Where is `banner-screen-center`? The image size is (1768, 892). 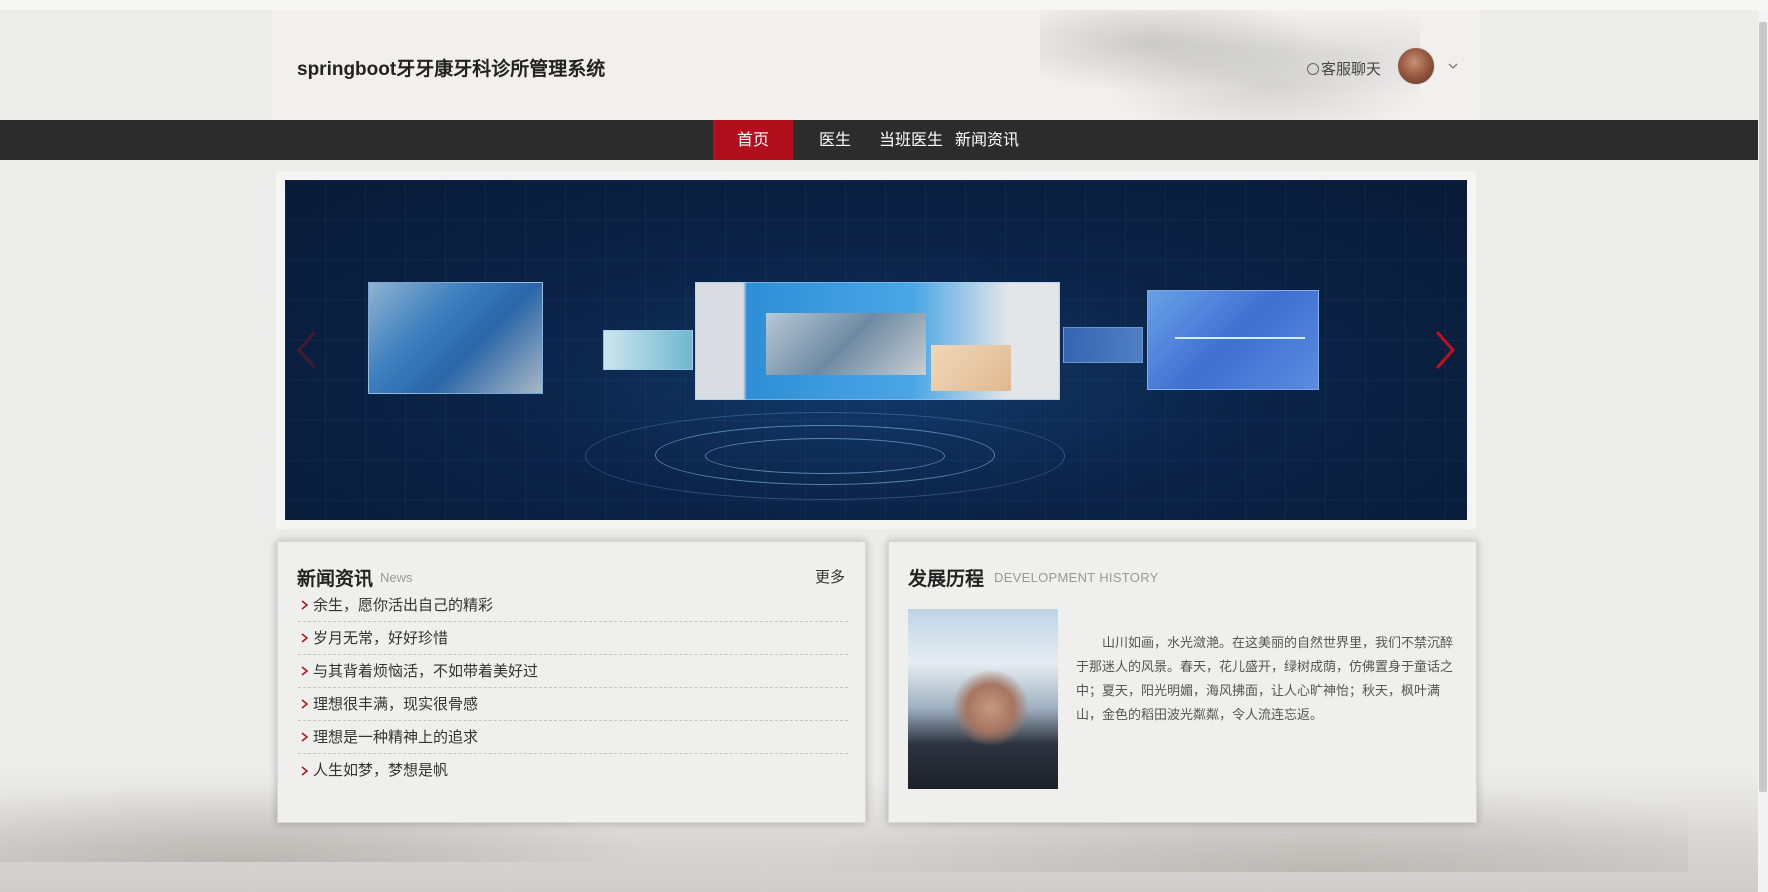
banner-screen-center is located at coordinates (877, 341).